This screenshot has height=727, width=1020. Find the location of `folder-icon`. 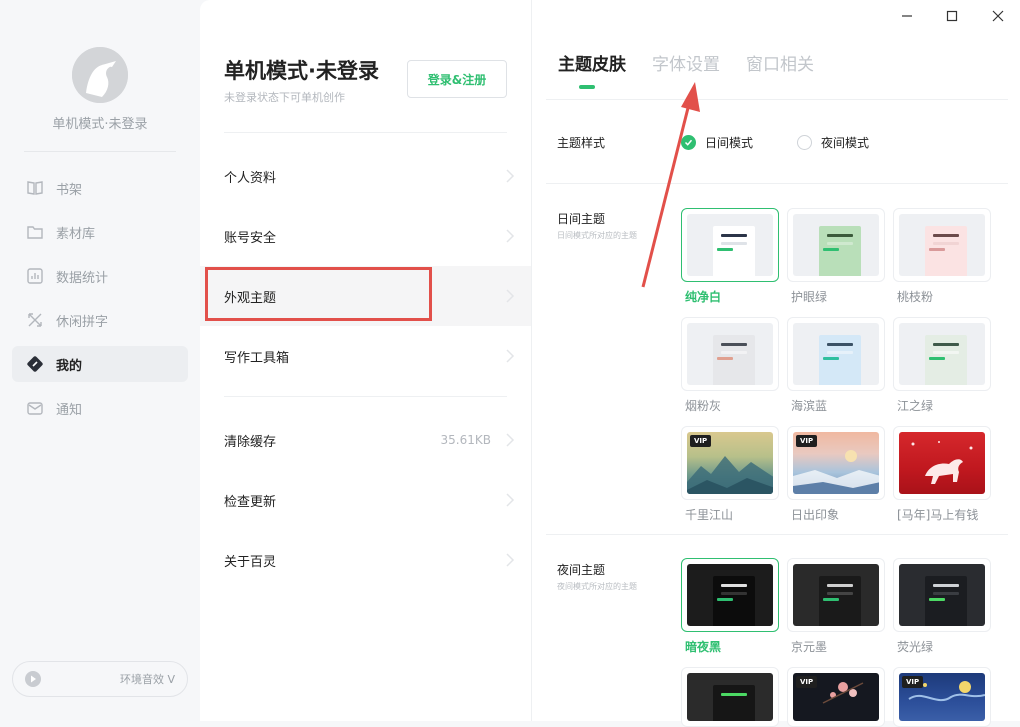

folder-icon is located at coordinates (35, 232).